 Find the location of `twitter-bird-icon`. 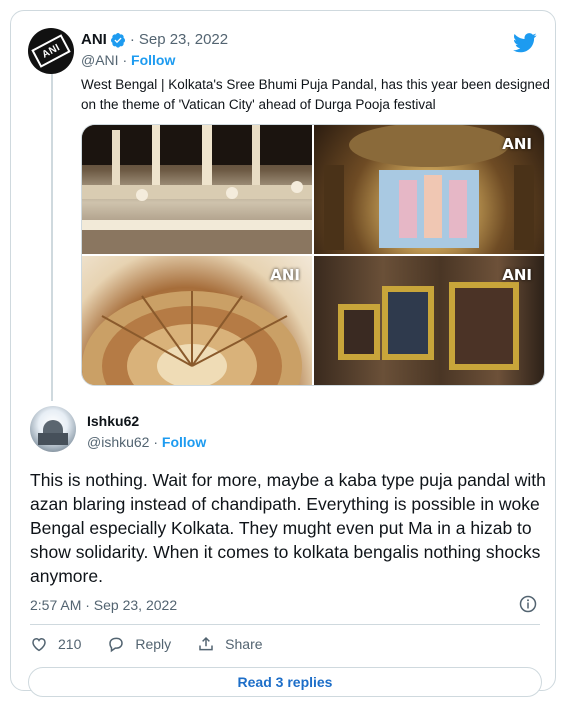

twitter-bird-icon is located at coordinates (525, 43).